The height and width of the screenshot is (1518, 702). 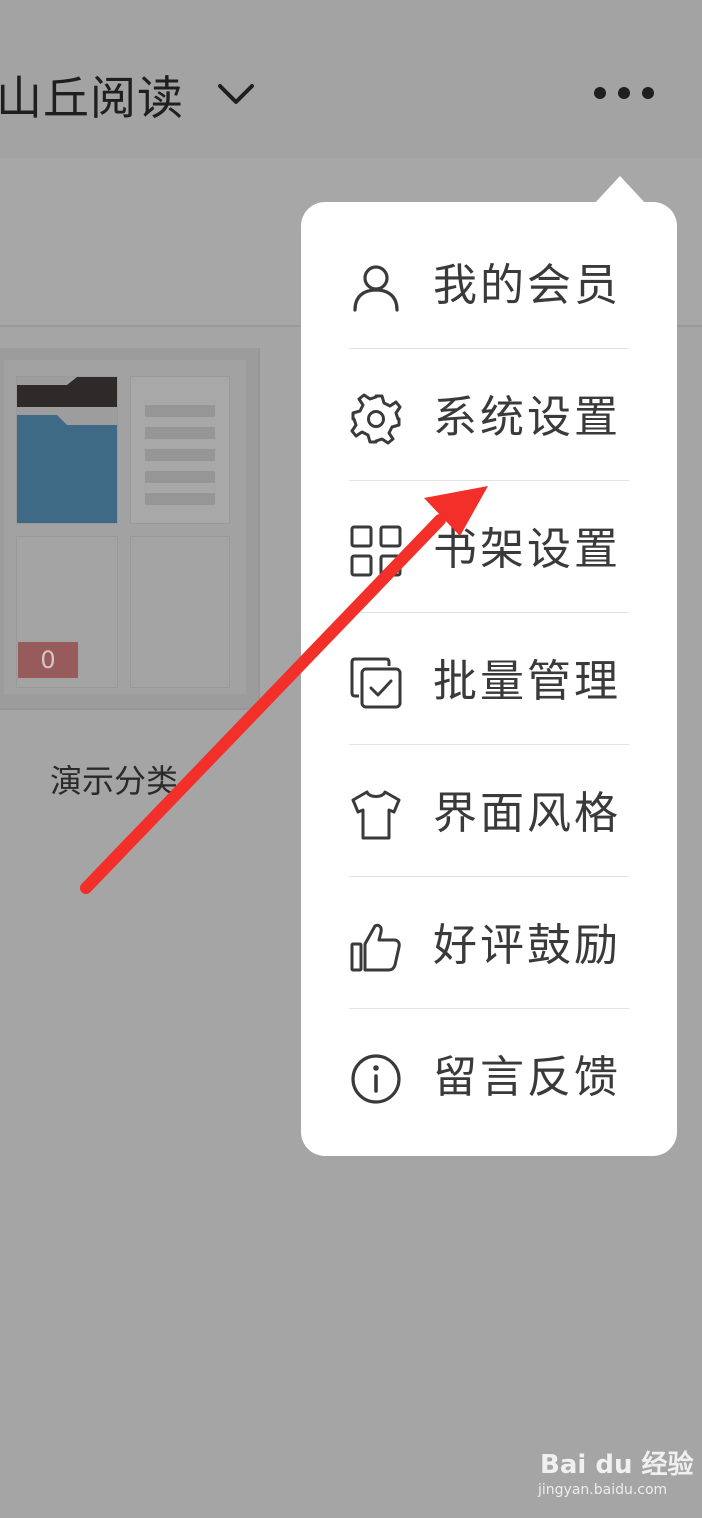 I want to click on popup-pointer, so click(x=620, y=190).